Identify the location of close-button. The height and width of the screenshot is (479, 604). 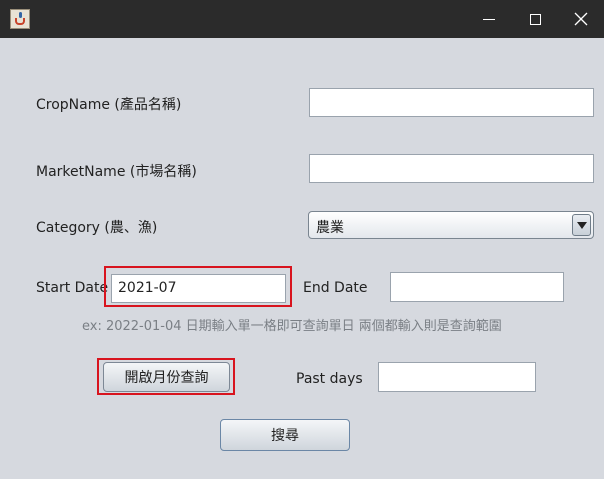
(581, 19).